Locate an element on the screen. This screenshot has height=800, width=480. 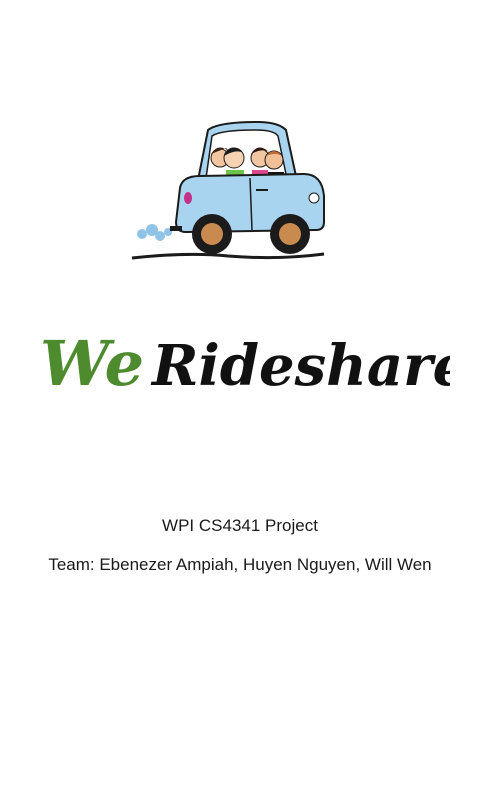
logo-part-rideshare: Rideshare is located at coordinates (300, 366).